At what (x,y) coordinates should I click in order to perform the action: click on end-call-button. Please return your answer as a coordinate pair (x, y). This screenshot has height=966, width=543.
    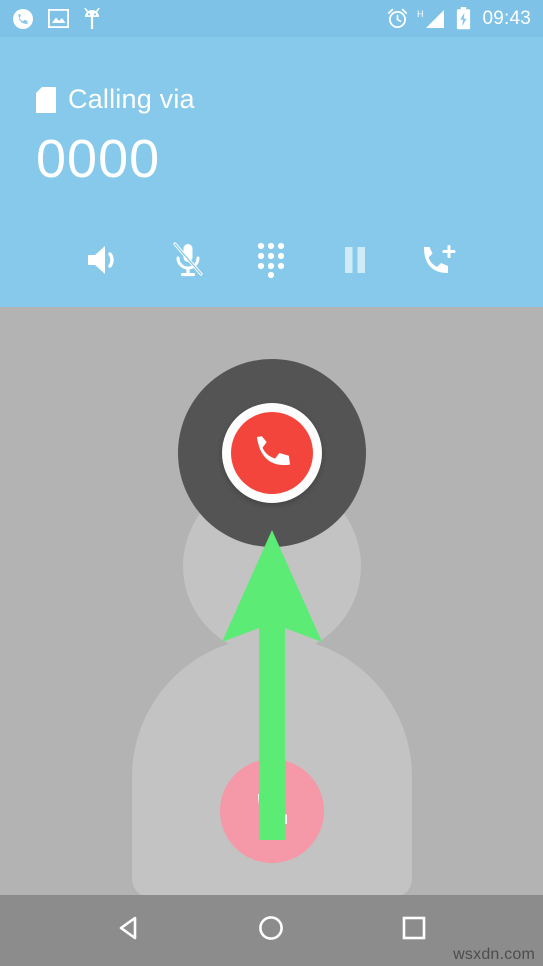
    Looking at the image, I should click on (271, 453).